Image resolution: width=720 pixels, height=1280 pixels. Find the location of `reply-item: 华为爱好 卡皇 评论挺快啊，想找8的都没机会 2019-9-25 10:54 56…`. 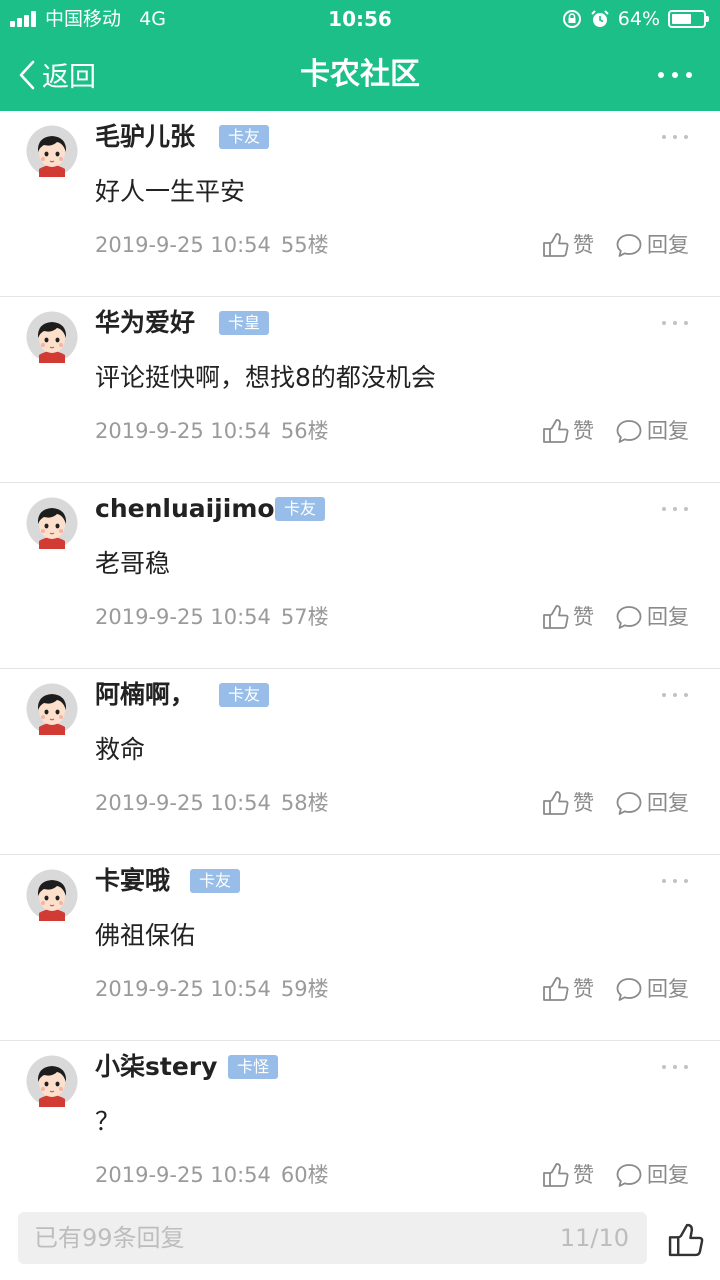

reply-item: 华为爱好 卡皇 评论挺快啊，想找8的都没机会 2019-9-25 10:54 56… is located at coordinates (360, 390).